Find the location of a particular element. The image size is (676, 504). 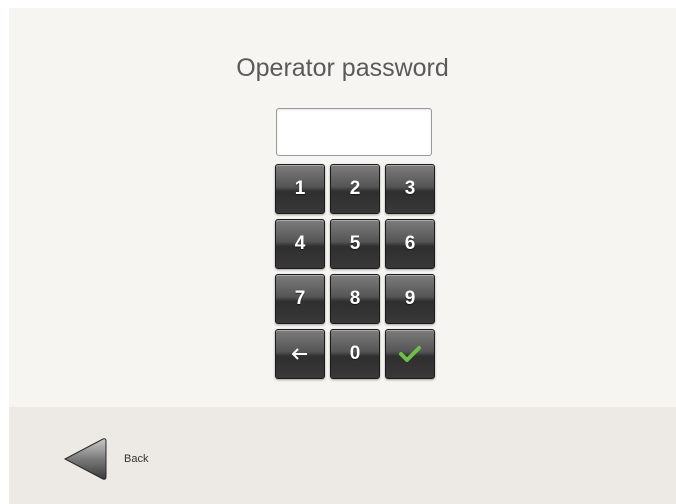

left-arrow-icon is located at coordinates (299, 354).